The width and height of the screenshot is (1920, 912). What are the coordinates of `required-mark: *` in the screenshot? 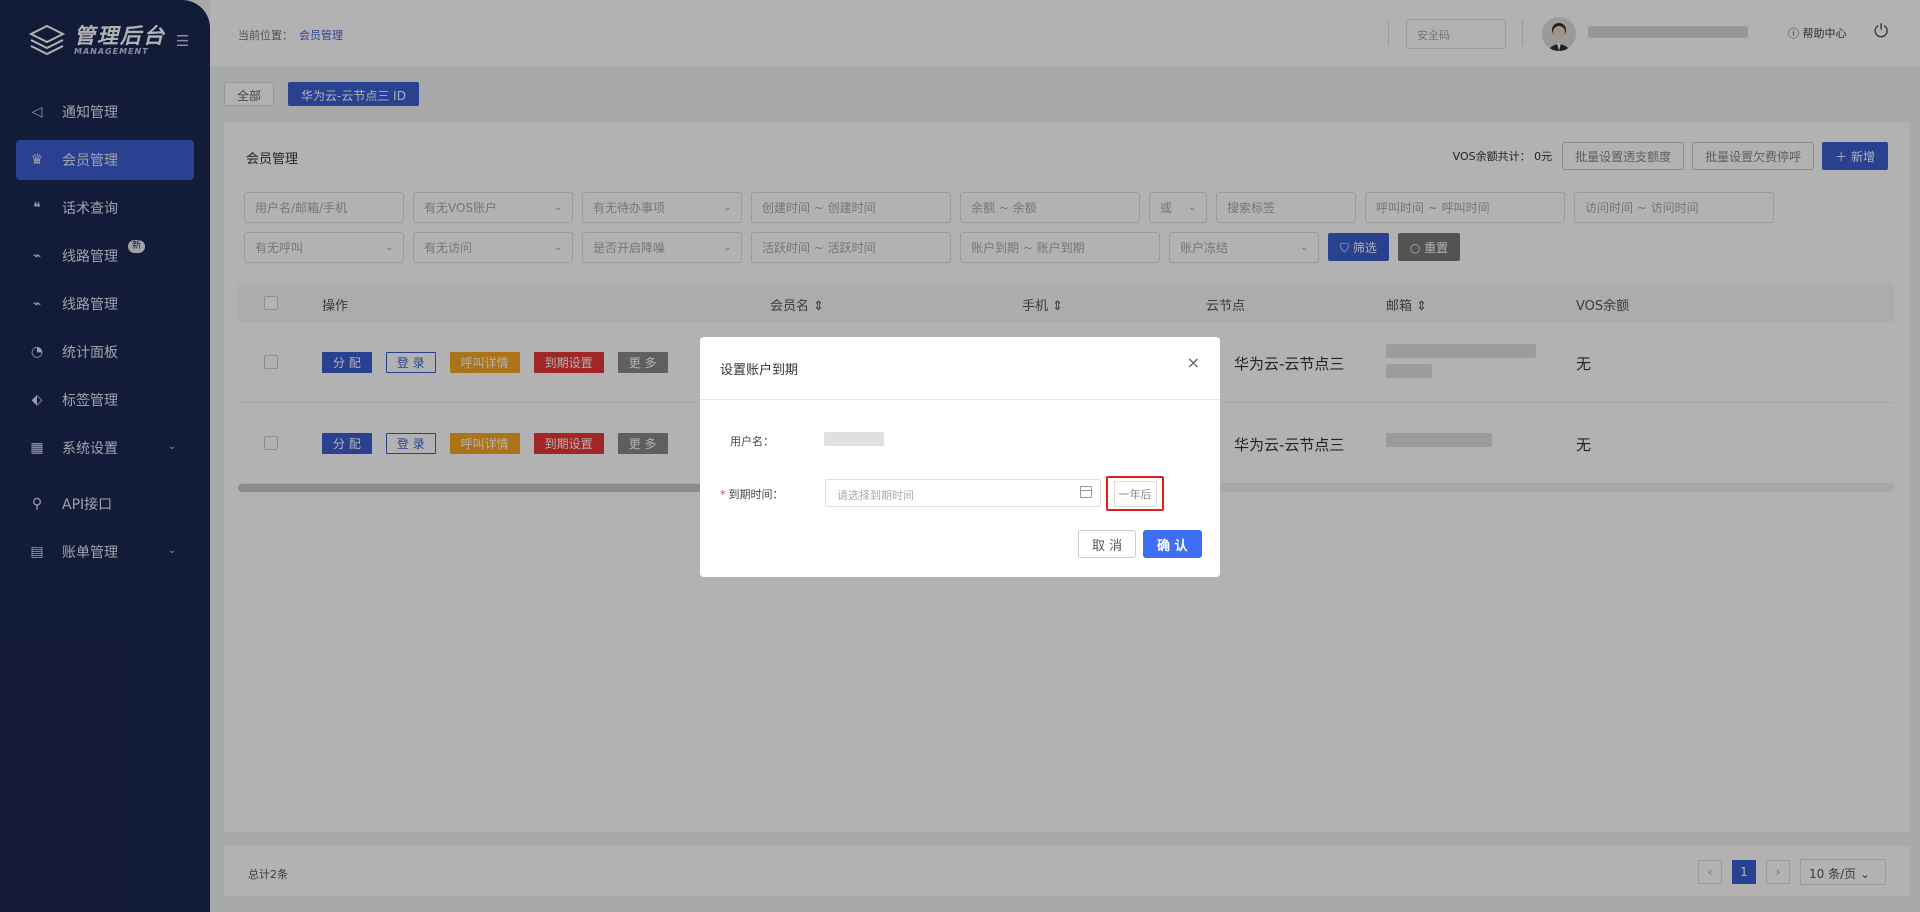 It's located at (723, 494).